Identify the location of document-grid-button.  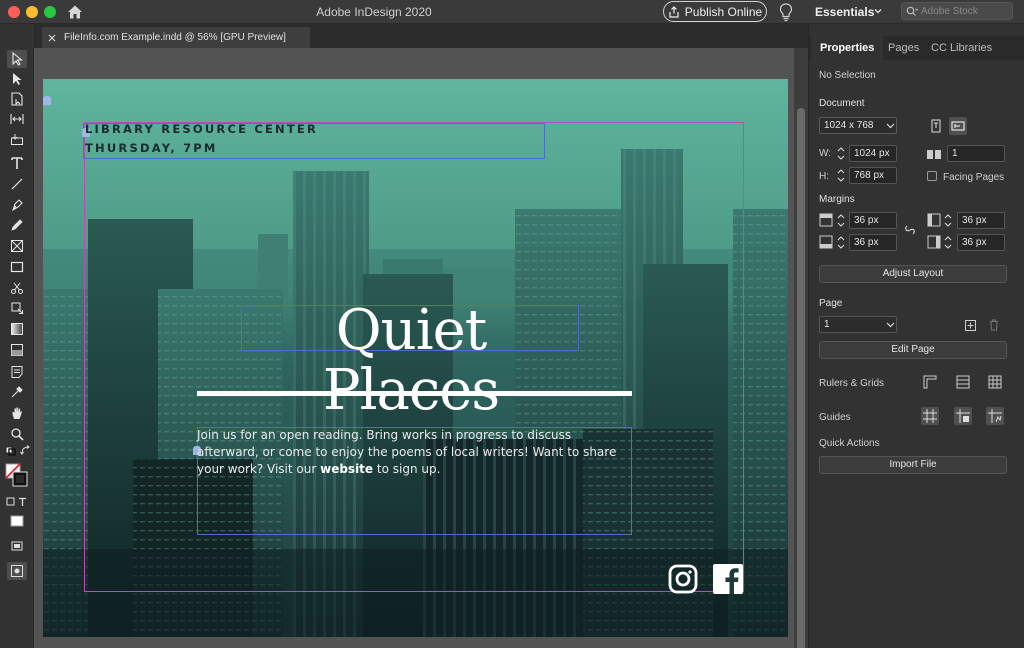
(995, 382).